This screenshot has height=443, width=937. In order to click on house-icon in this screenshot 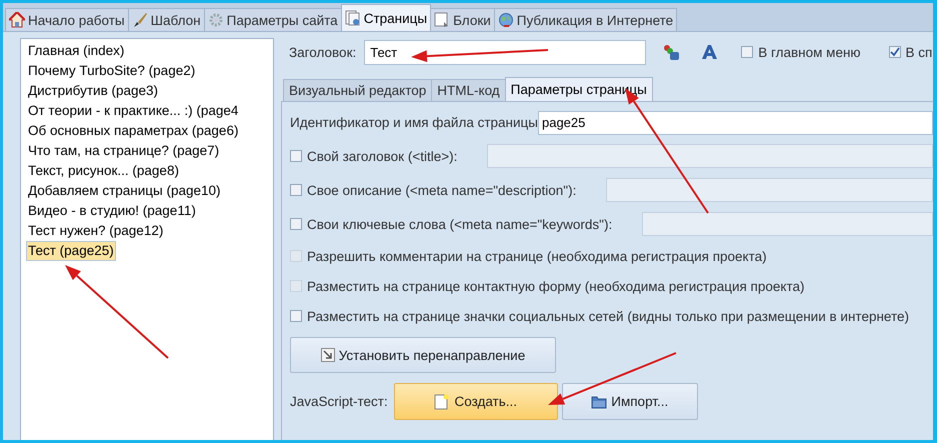, I will do `click(17, 20)`.